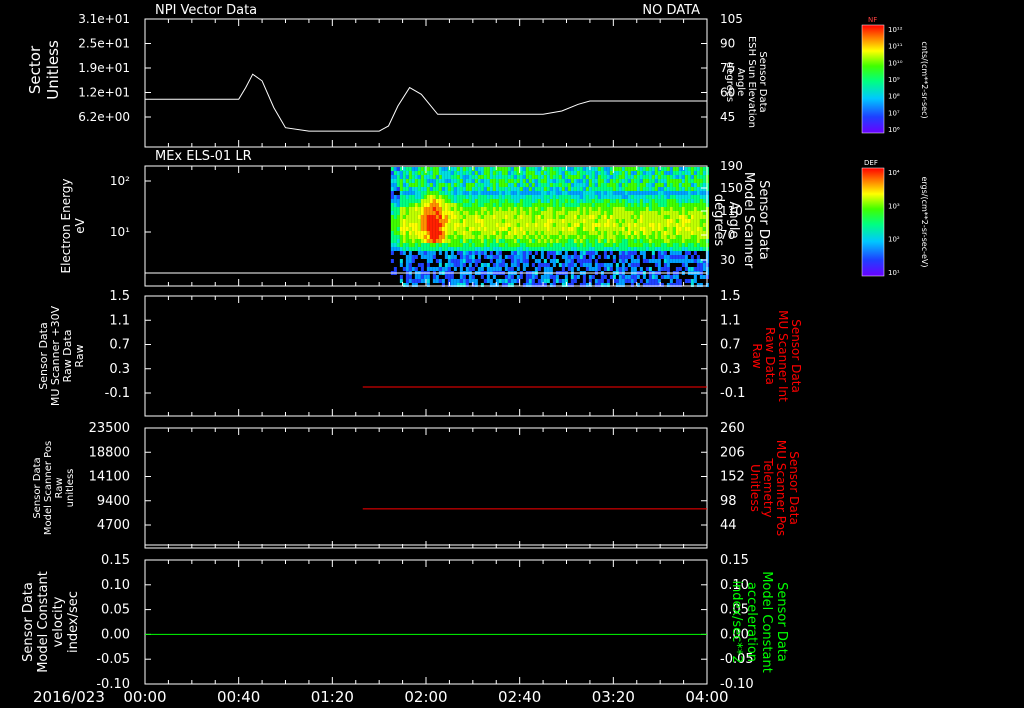  What do you see at coordinates (730, 296) in the screenshot?
I see `right-tick-label: 1.5` at bounding box center [730, 296].